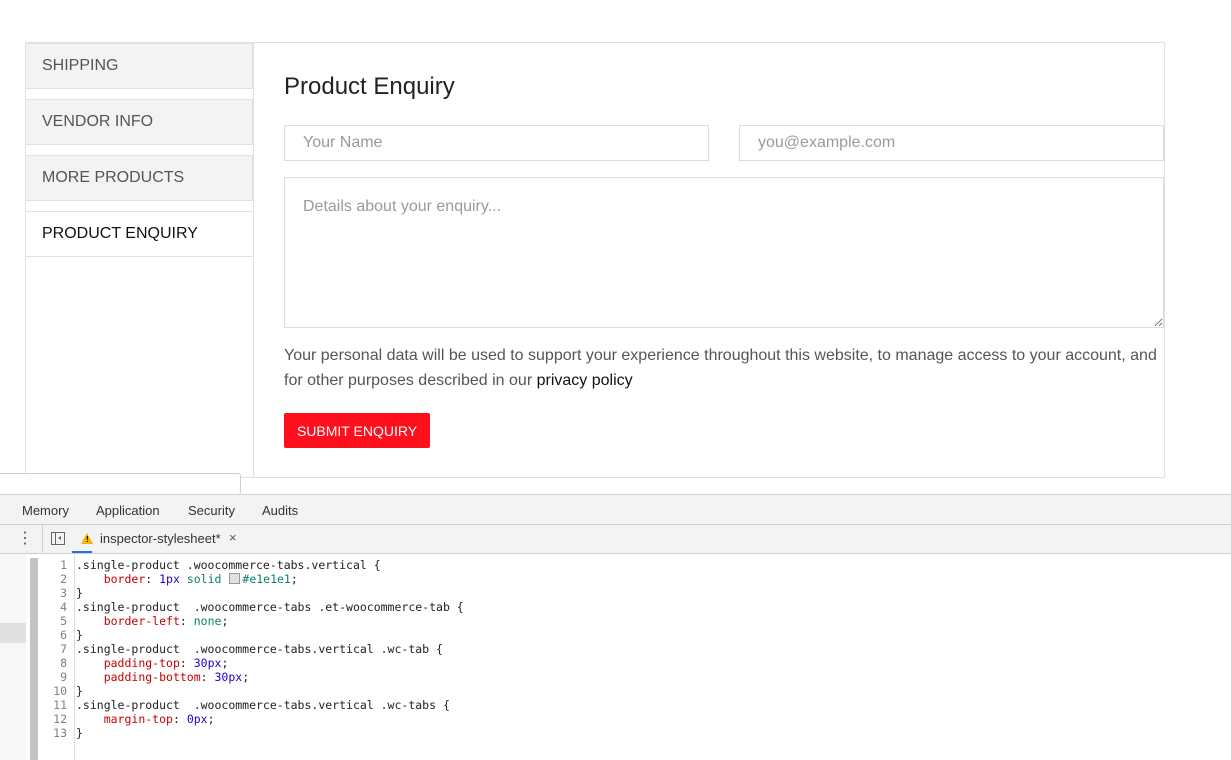 This screenshot has width=1231, height=760. I want to click on code-text: margin-top: 0px;, so click(159, 719).